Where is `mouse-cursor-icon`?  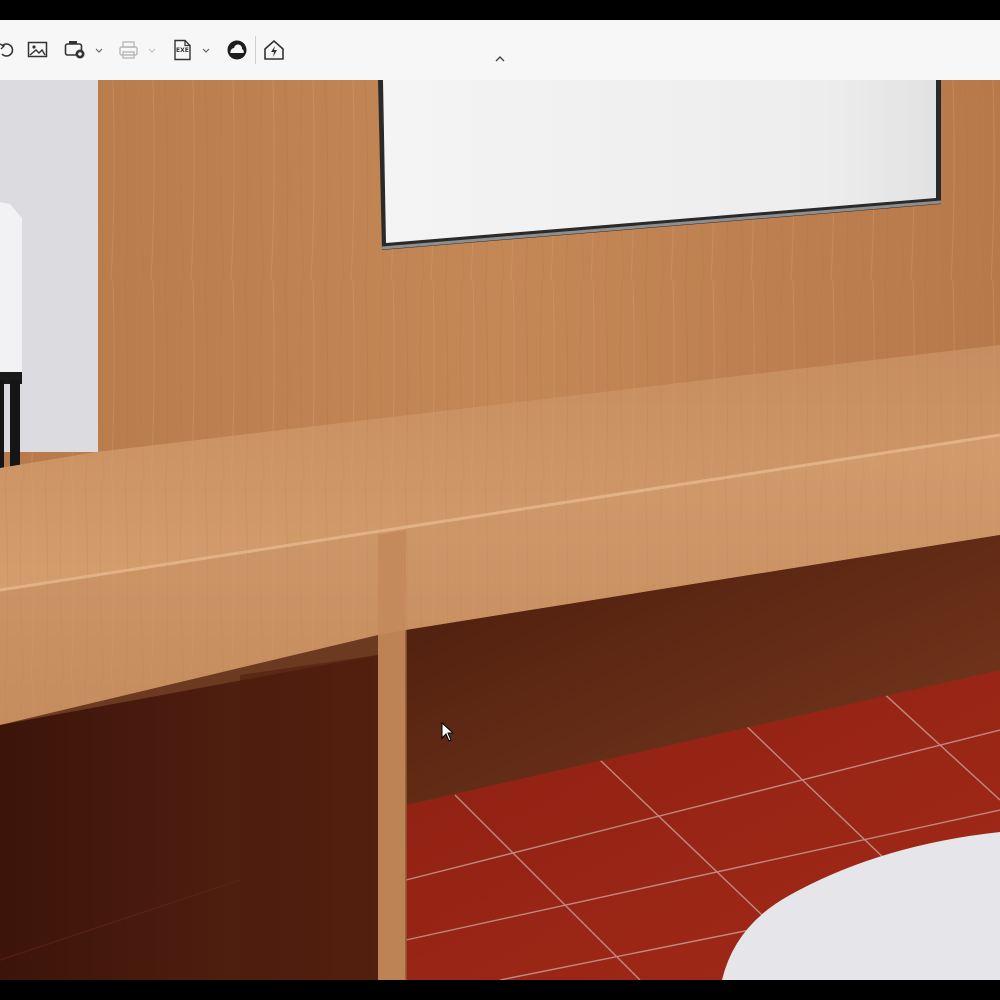
mouse-cursor-icon is located at coordinates (448, 732).